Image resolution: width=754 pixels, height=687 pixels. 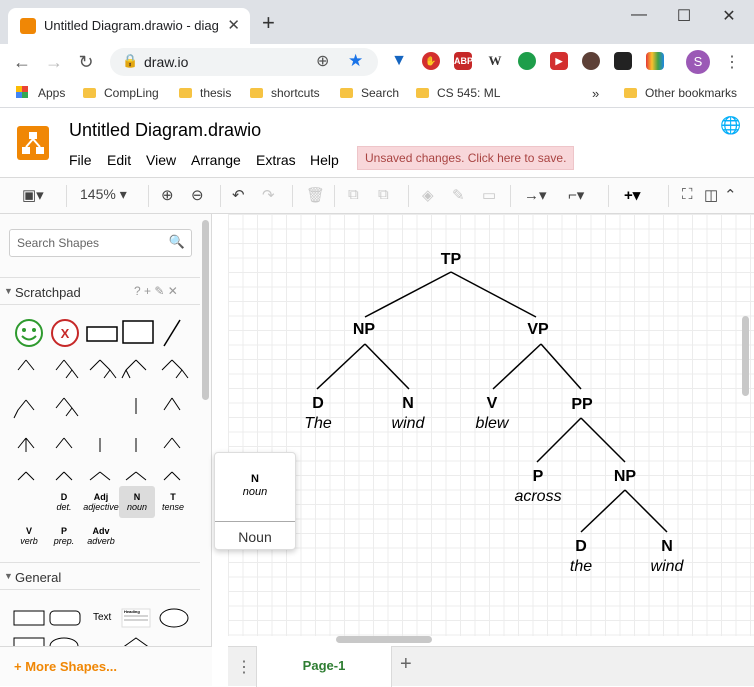 What do you see at coordinates (383, 194) in the screenshot?
I see `to-back-icon: ⧉` at bounding box center [383, 194].